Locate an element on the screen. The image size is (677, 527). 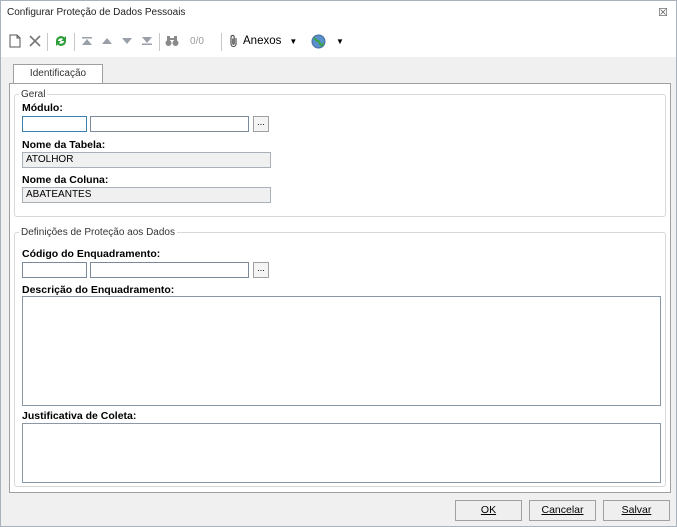
refresh-icon is located at coordinates (61, 41).